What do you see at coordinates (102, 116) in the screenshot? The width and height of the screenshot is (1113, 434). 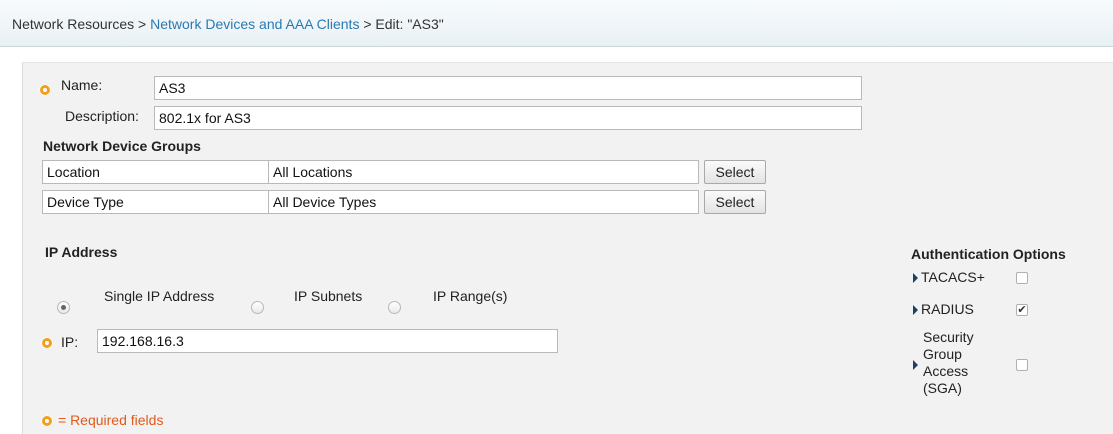 I see `description-label: Description:` at bounding box center [102, 116].